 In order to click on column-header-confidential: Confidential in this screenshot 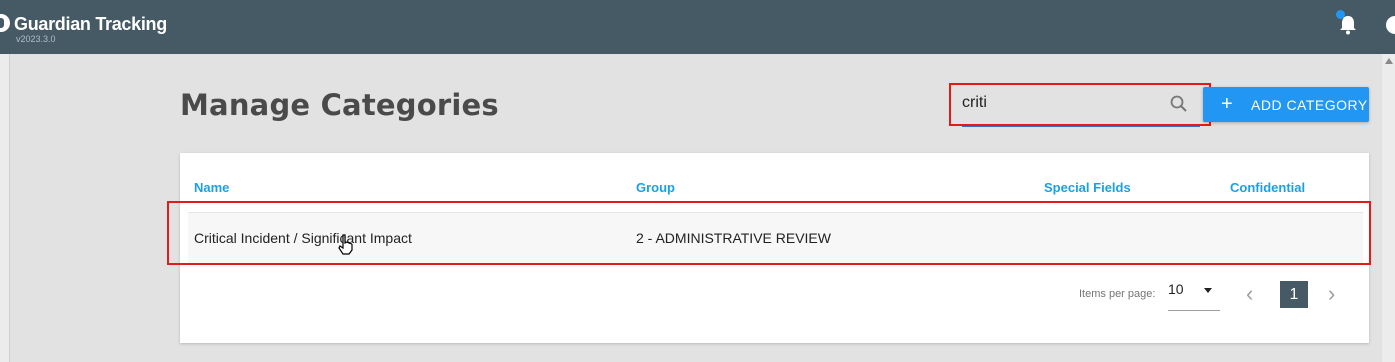, I will do `click(1267, 187)`.